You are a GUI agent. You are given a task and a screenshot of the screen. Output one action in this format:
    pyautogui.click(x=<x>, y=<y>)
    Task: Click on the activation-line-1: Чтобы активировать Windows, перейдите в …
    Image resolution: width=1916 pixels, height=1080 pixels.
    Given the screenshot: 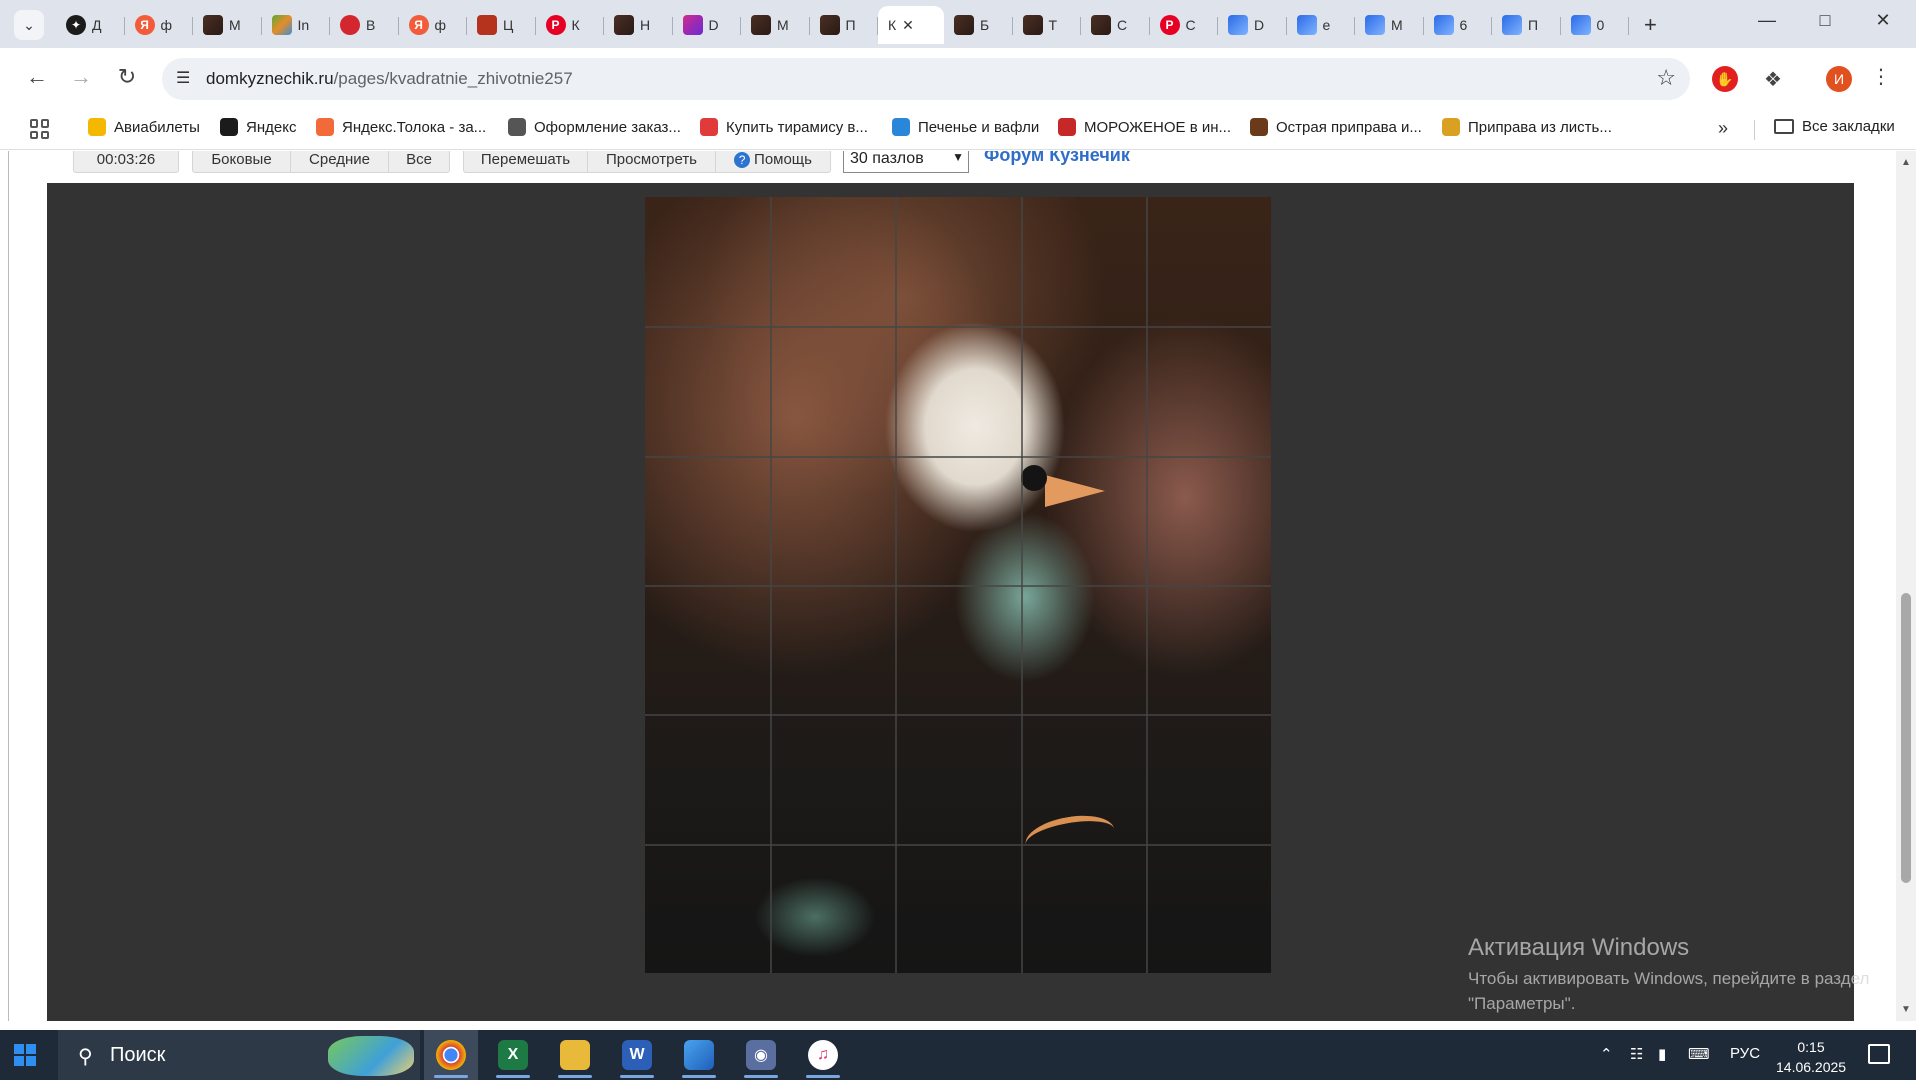 What is the action you would take?
    pyautogui.click(x=1669, y=978)
    